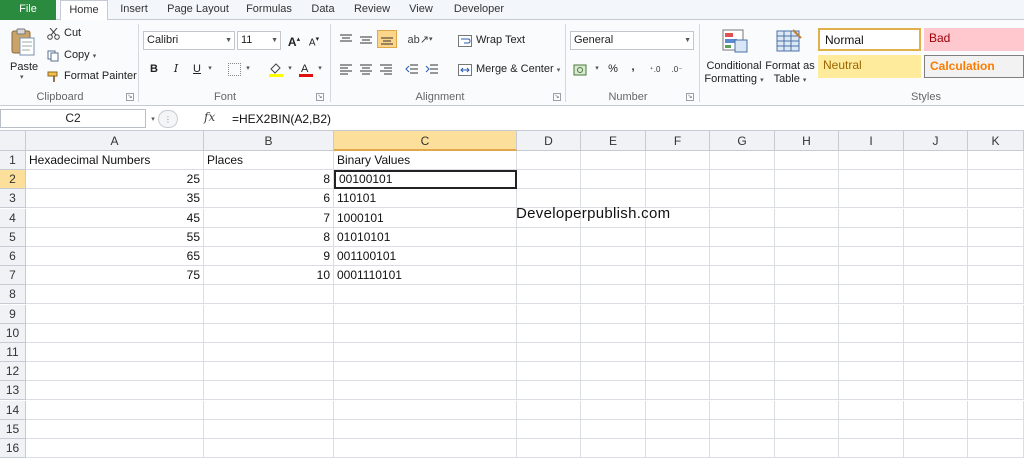 The image size is (1024, 459). I want to click on cell-b13, so click(269, 390).